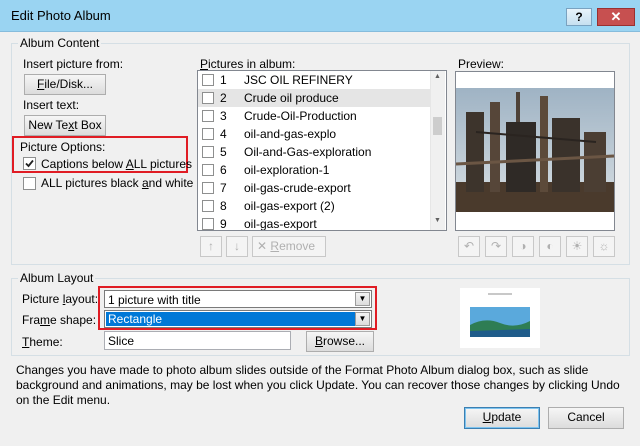 This screenshot has width=640, height=446. What do you see at coordinates (298, 80) in the screenshot?
I see `picture-item-name: JSC OIL REFINERY` at bounding box center [298, 80].